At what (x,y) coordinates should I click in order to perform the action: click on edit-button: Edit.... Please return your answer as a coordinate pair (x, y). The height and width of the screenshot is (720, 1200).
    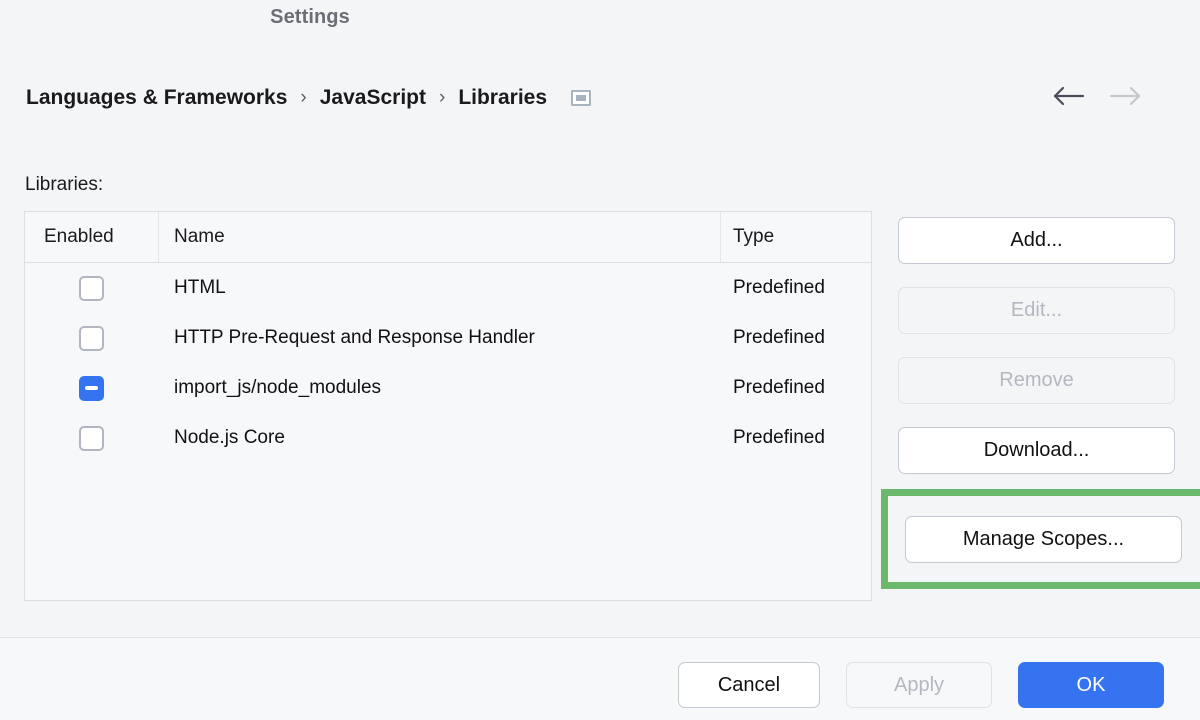
    Looking at the image, I should click on (1036, 310).